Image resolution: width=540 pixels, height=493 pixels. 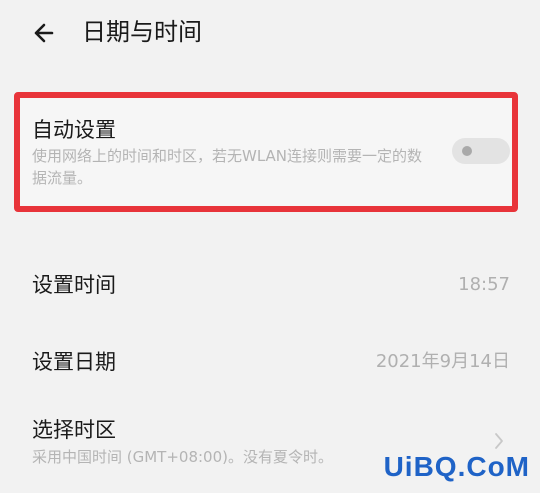 I want to click on toggle-knob, so click(x=467, y=151).